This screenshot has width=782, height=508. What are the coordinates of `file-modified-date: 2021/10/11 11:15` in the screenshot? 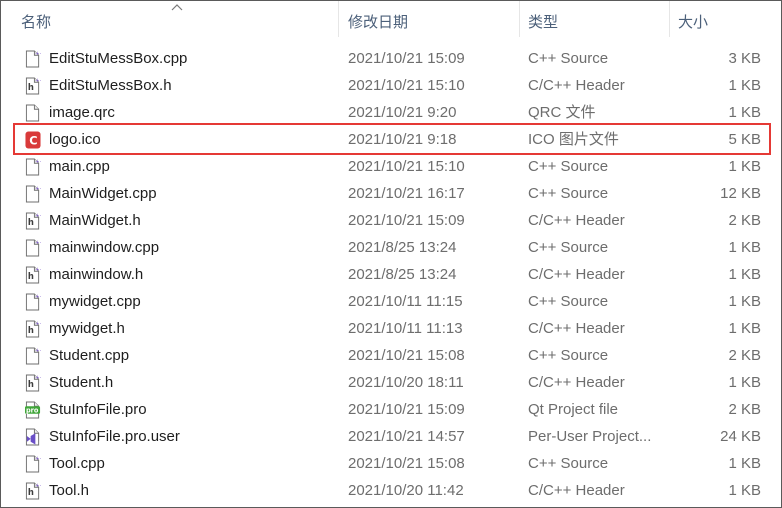 It's located at (405, 301).